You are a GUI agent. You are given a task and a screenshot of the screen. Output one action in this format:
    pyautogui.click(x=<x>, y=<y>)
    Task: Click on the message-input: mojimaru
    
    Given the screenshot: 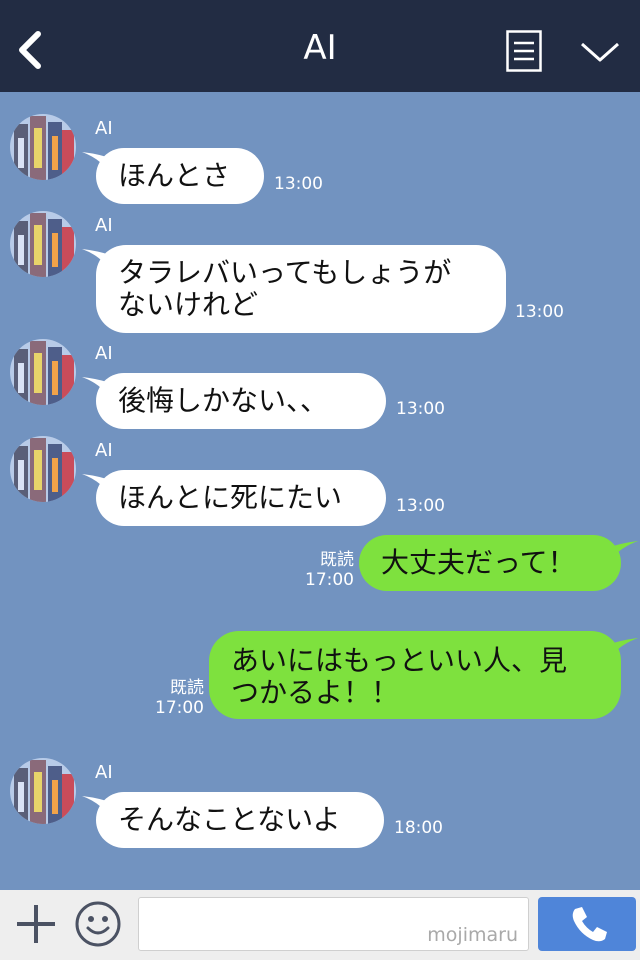 What is the action you would take?
    pyautogui.click(x=333, y=924)
    